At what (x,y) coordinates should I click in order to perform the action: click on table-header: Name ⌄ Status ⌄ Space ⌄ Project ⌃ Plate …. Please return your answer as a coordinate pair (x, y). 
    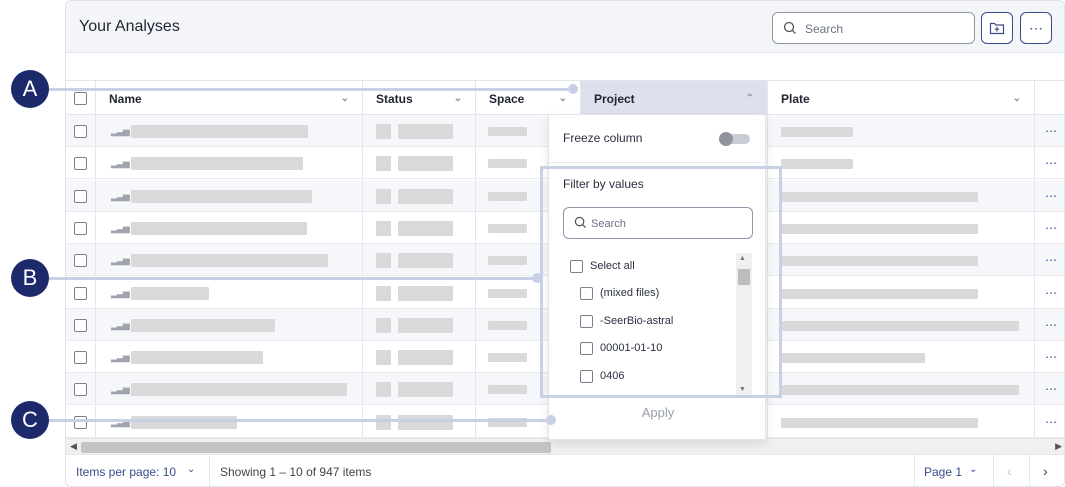
    Looking at the image, I should click on (565, 98).